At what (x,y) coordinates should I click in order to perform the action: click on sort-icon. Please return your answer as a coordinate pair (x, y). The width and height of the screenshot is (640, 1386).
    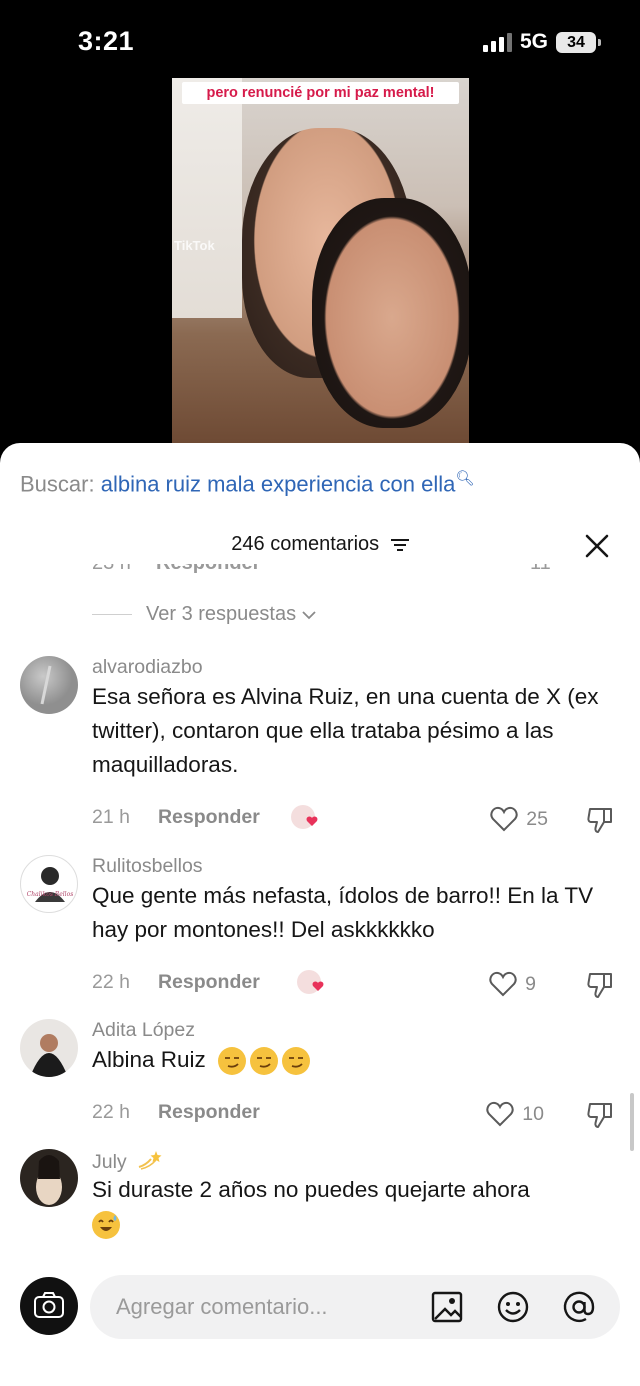
    Looking at the image, I should click on (399, 545).